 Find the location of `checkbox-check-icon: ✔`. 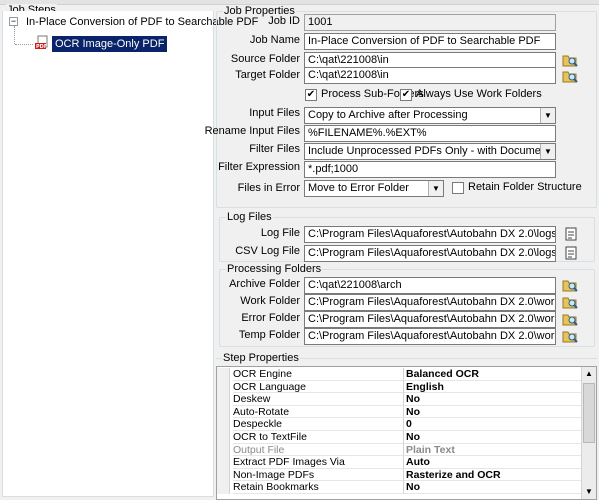

checkbox-check-icon: ✔ is located at coordinates (311, 95).